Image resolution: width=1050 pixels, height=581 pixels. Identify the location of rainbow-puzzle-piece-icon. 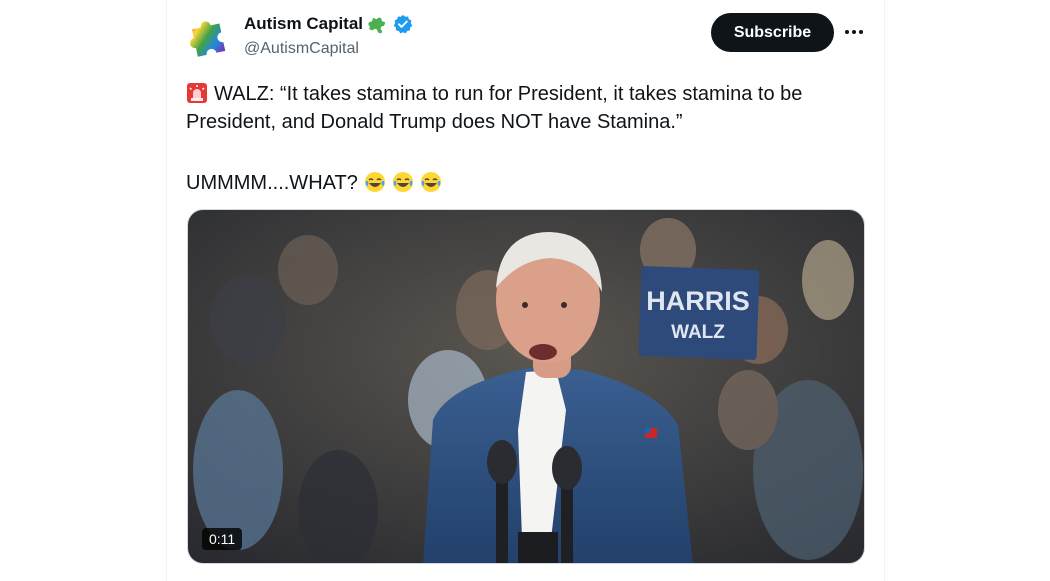
(207, 39).